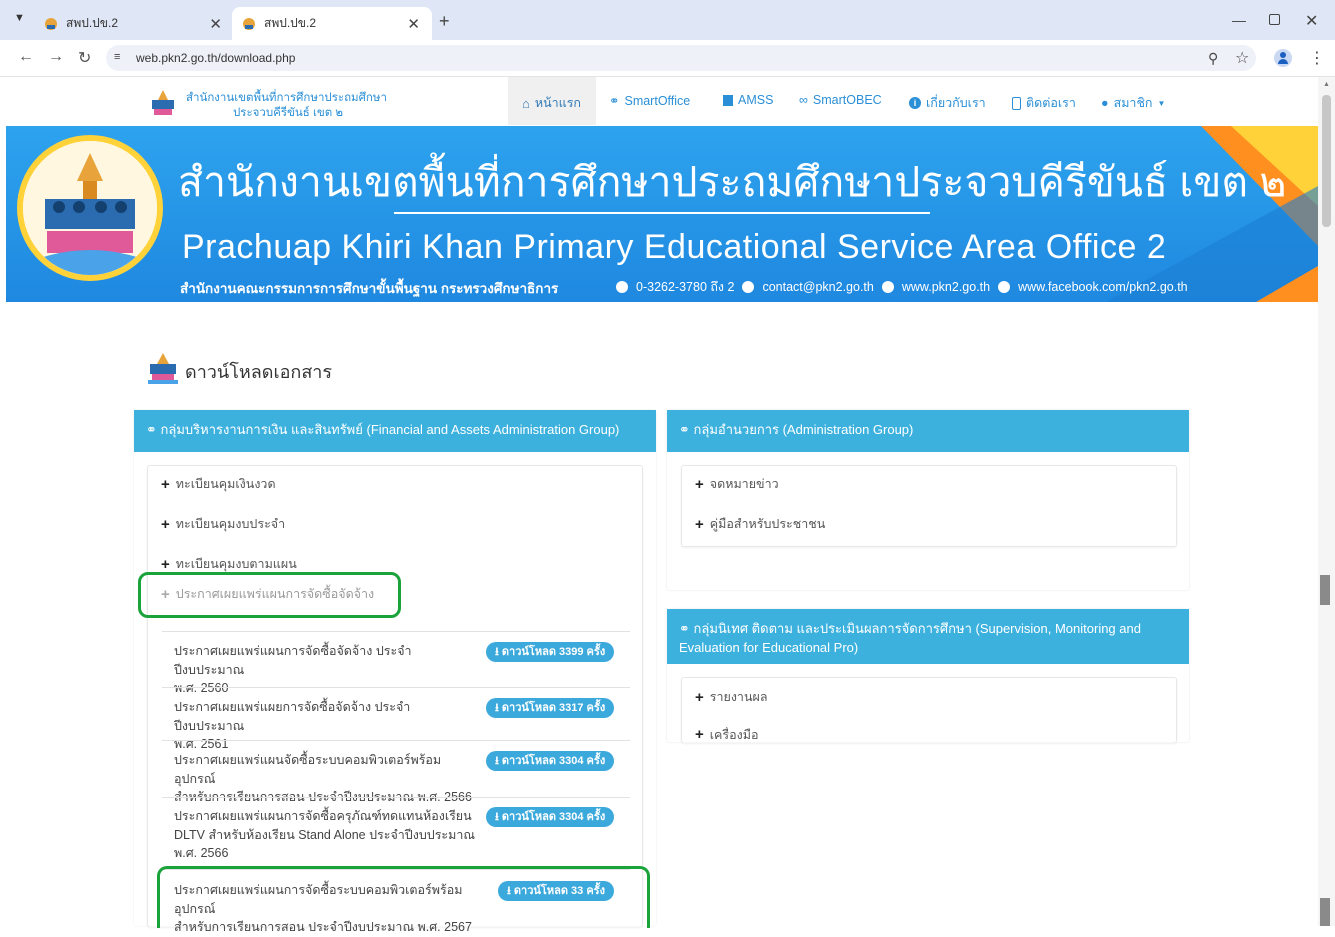  I want to click on phone-circle-icon, so click(622, 287).